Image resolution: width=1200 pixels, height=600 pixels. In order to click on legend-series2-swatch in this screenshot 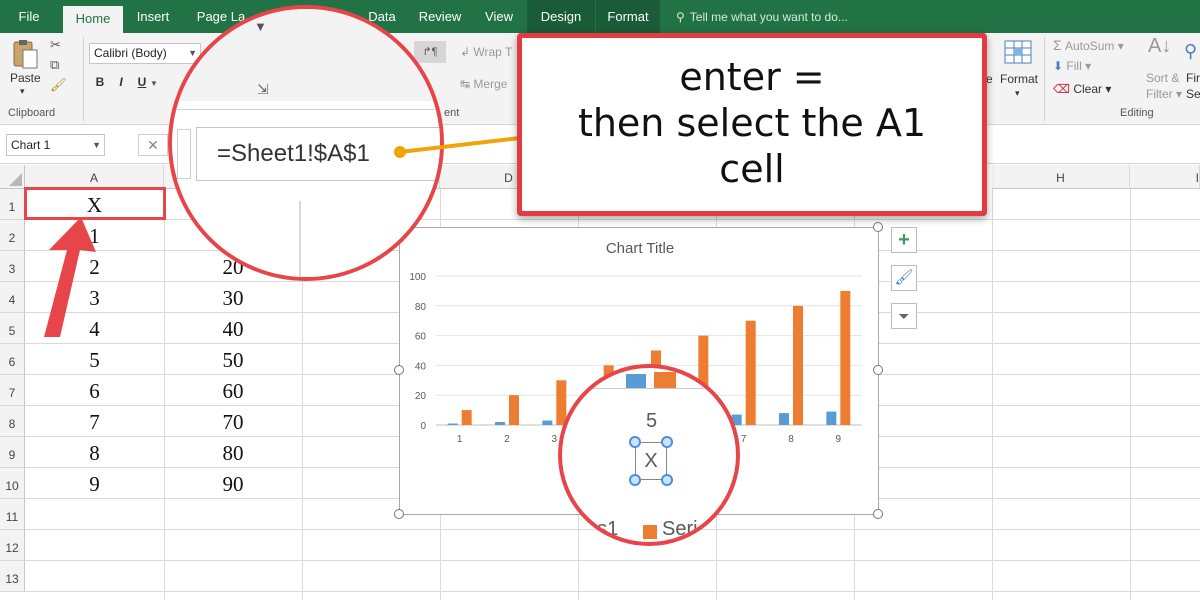, I will do `click(650, 532)`.